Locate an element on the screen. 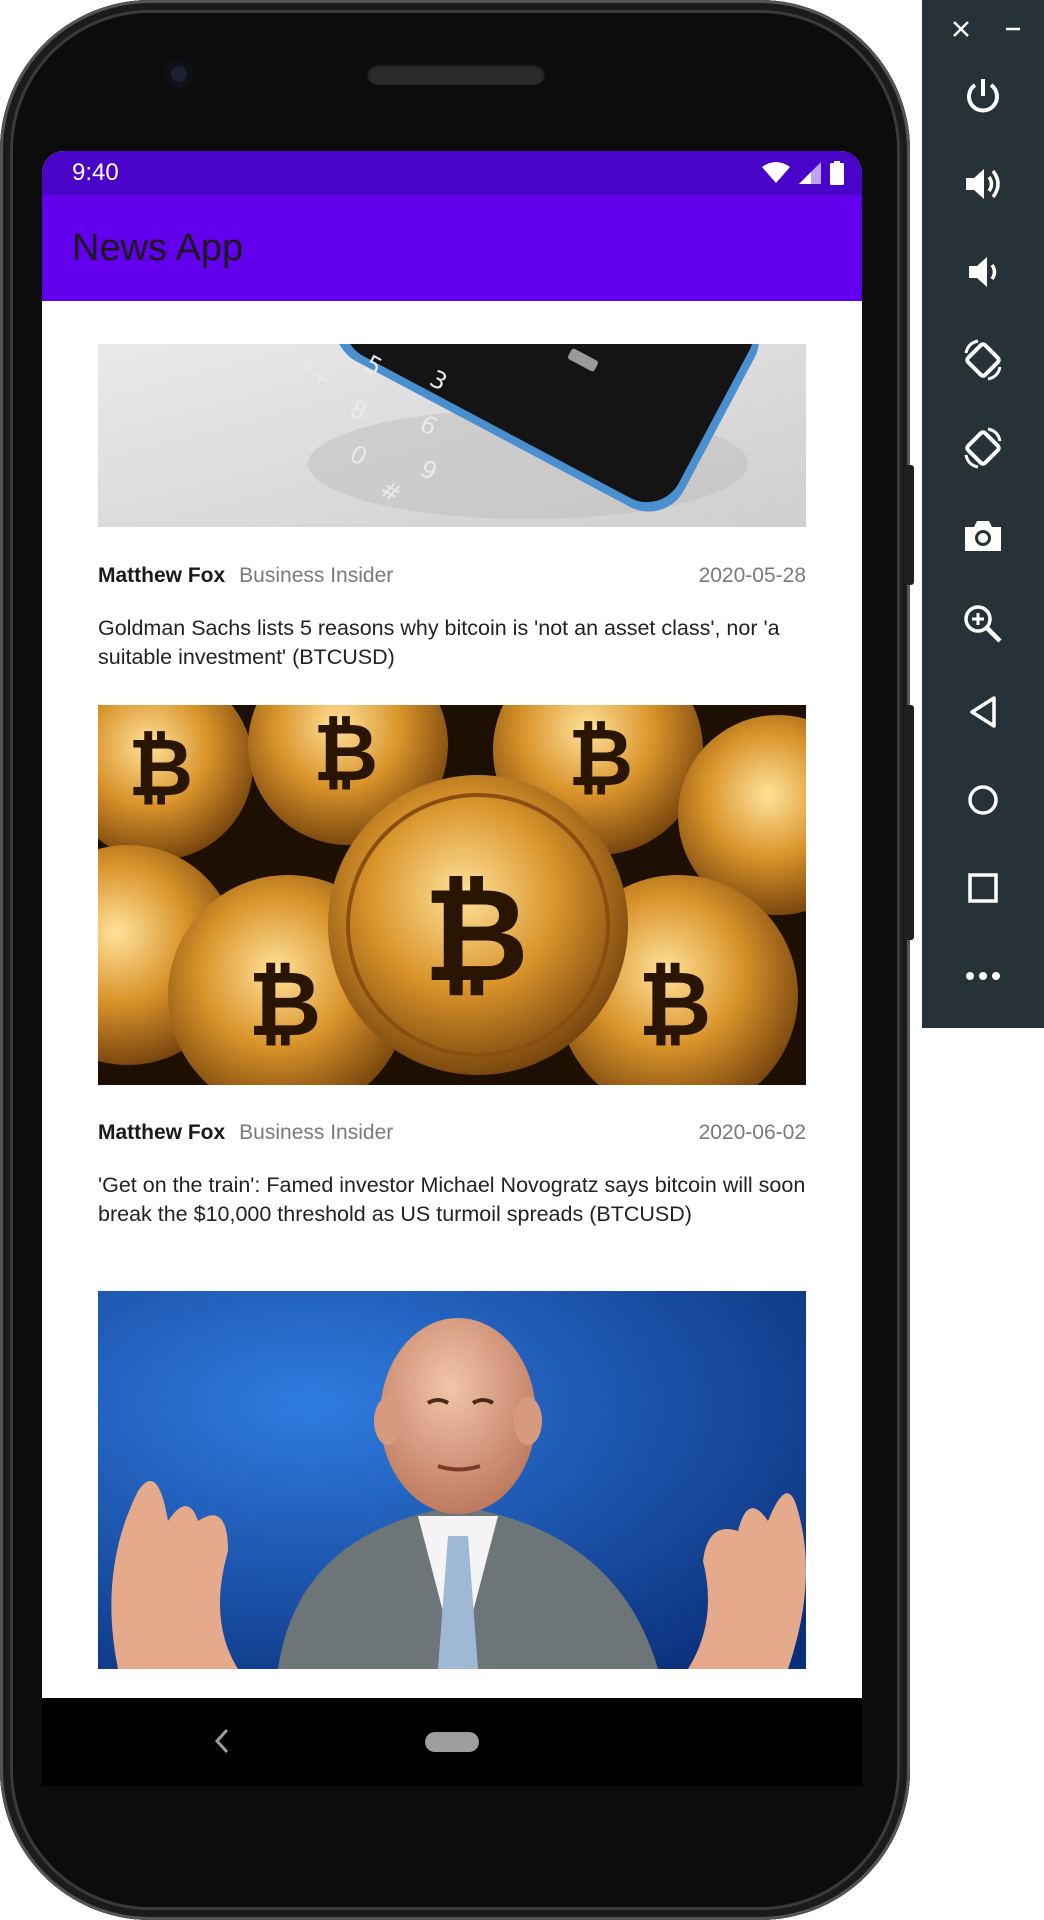  home-button is located at coordinates (983, 800).